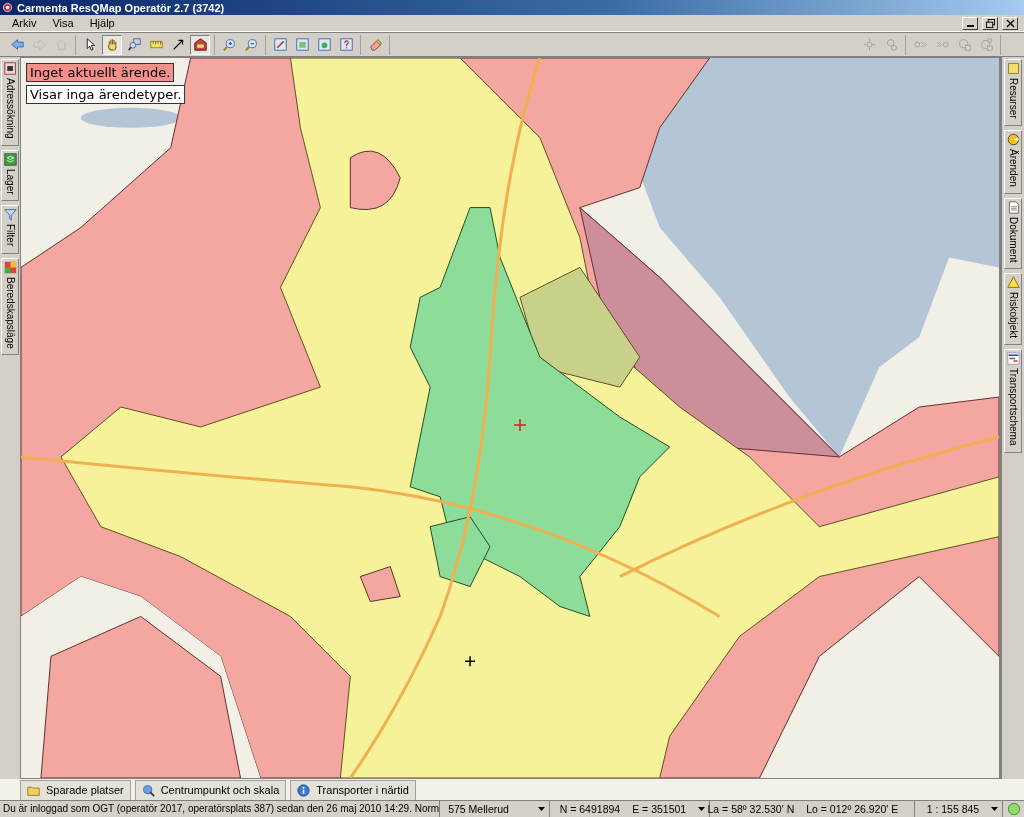  What do you see at coordinates (304, 790) in the screenshot?
I see `info-icon` at bounding box center [304, 790].